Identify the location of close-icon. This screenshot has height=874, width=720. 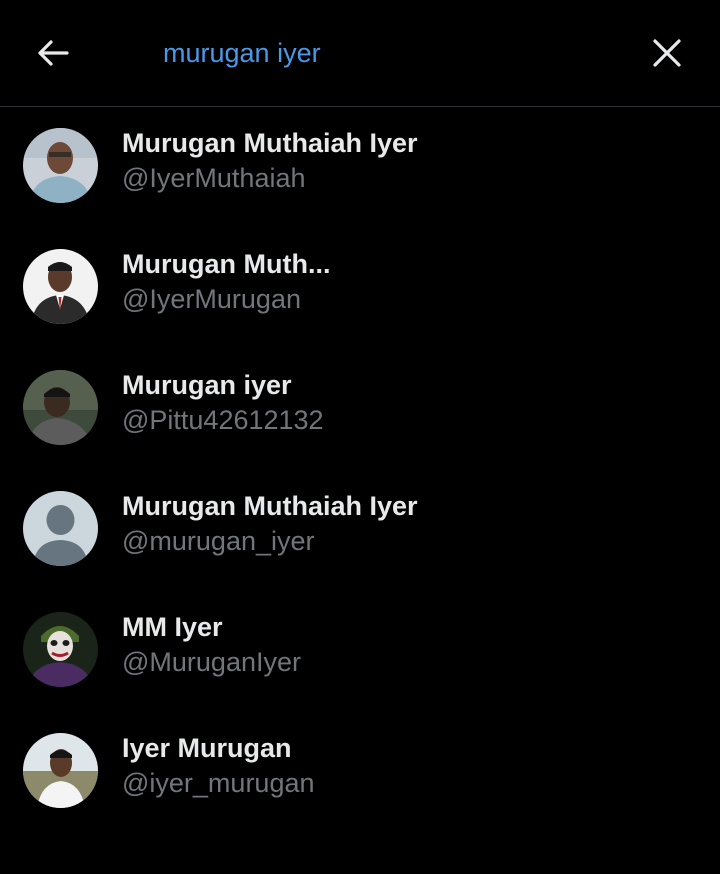
(667, 53).